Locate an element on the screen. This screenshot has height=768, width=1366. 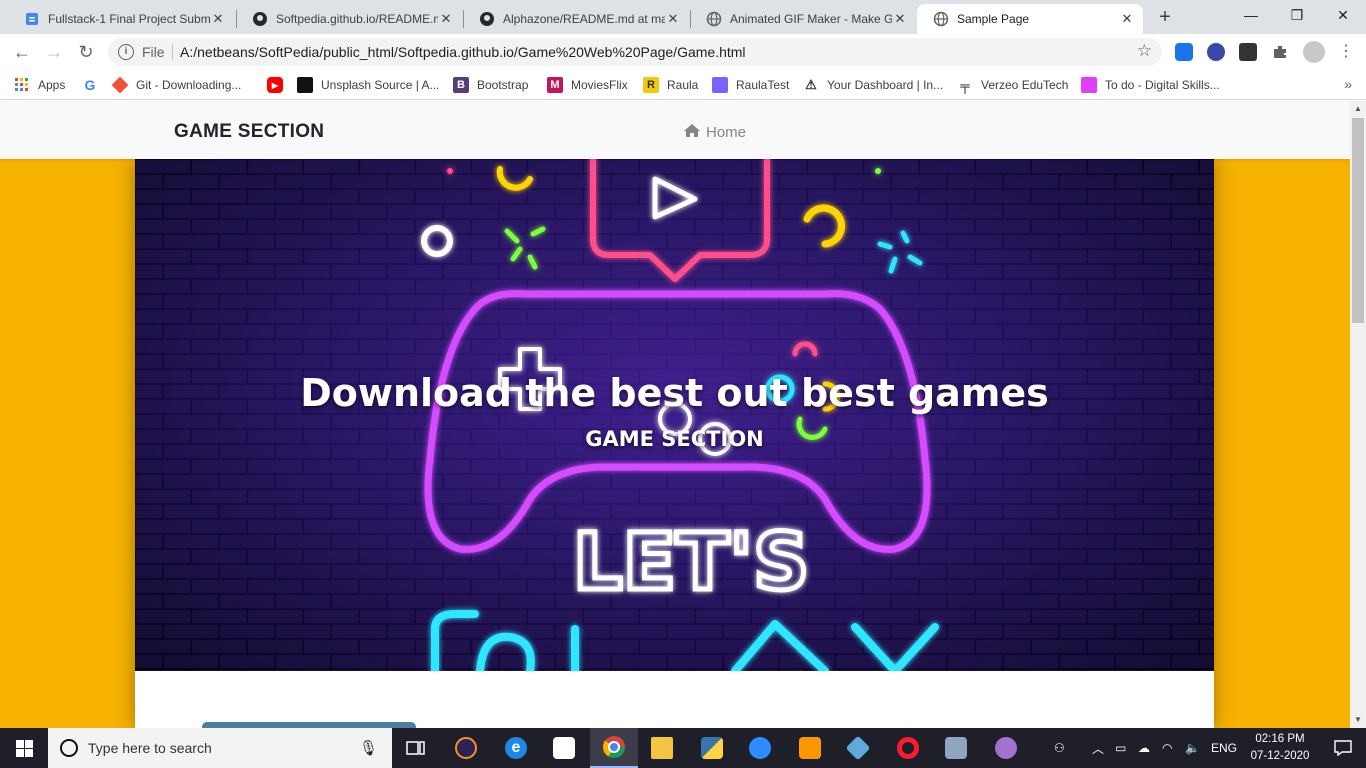
bookmark-label: Verzeo EduTech is located at coordinates (1025, 85).